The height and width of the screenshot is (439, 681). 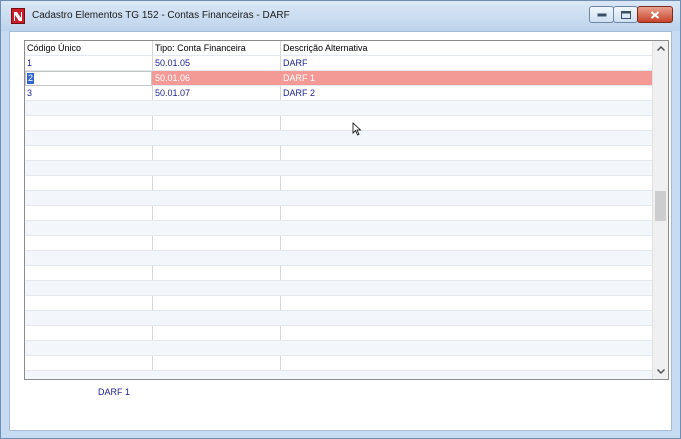 I want to click on maximize-icon, so click(x=625, y=14).